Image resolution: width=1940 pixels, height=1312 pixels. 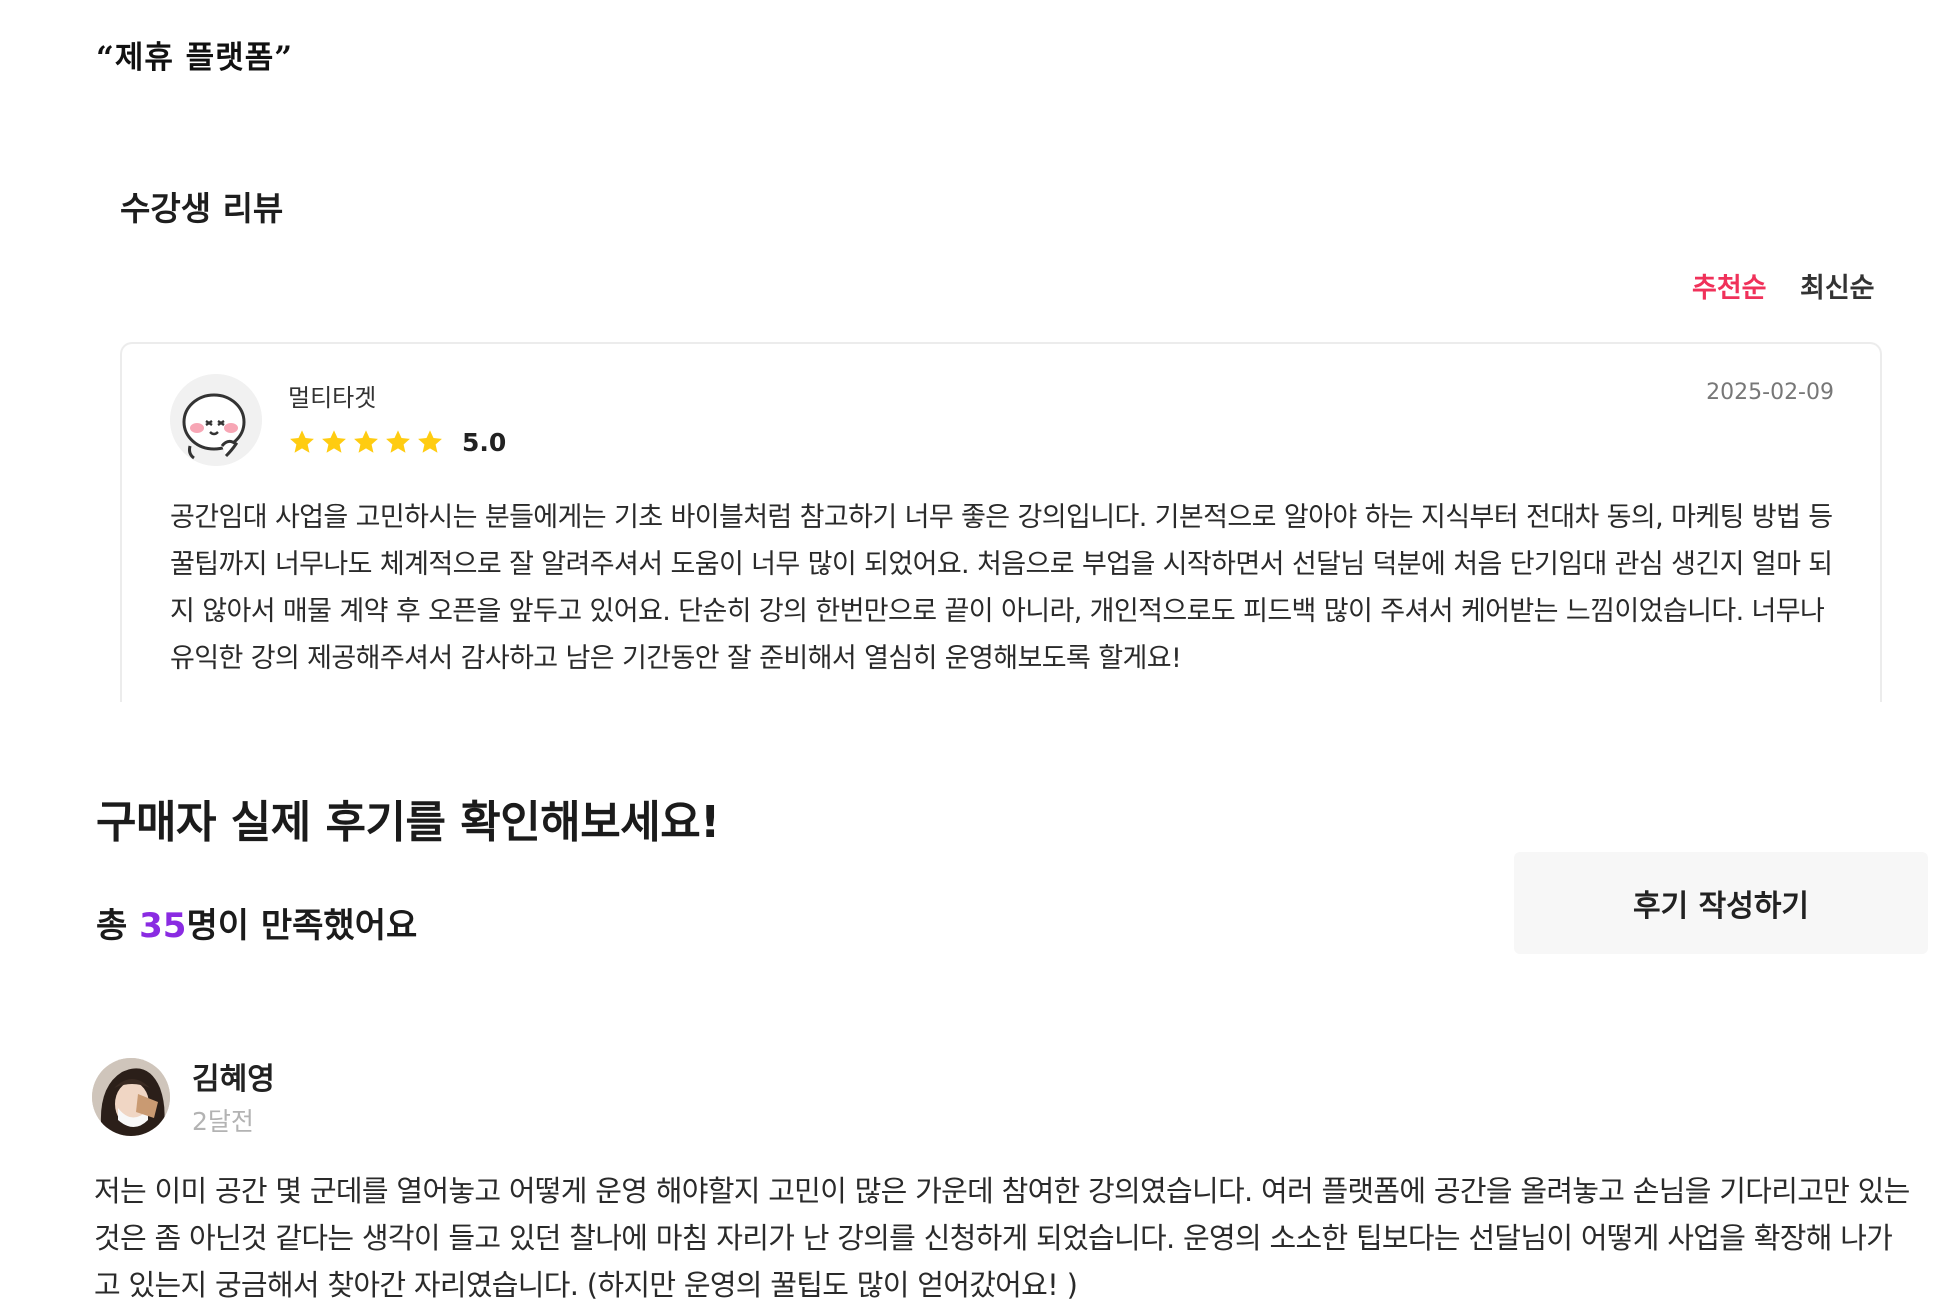 I want to click on buyer-reviews-heading: 구매자 실제 후기를 확인해보세요!, so click(x=408, y=822).